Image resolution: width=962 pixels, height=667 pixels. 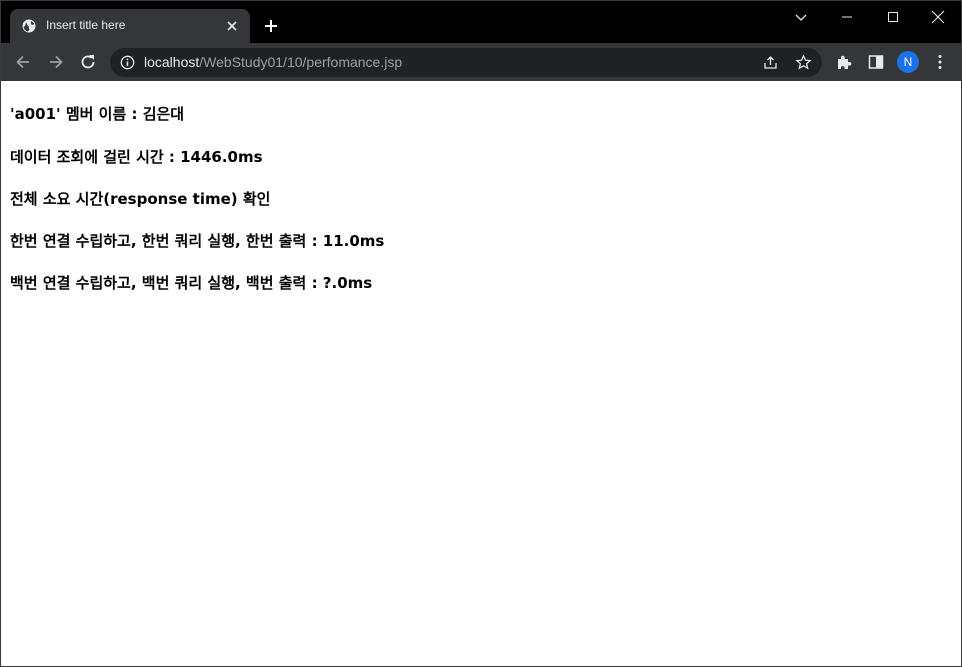 What do you see at coordinates (232, 26) in the screenshot?
I see `close-icon` at bounding box center [232, 26].